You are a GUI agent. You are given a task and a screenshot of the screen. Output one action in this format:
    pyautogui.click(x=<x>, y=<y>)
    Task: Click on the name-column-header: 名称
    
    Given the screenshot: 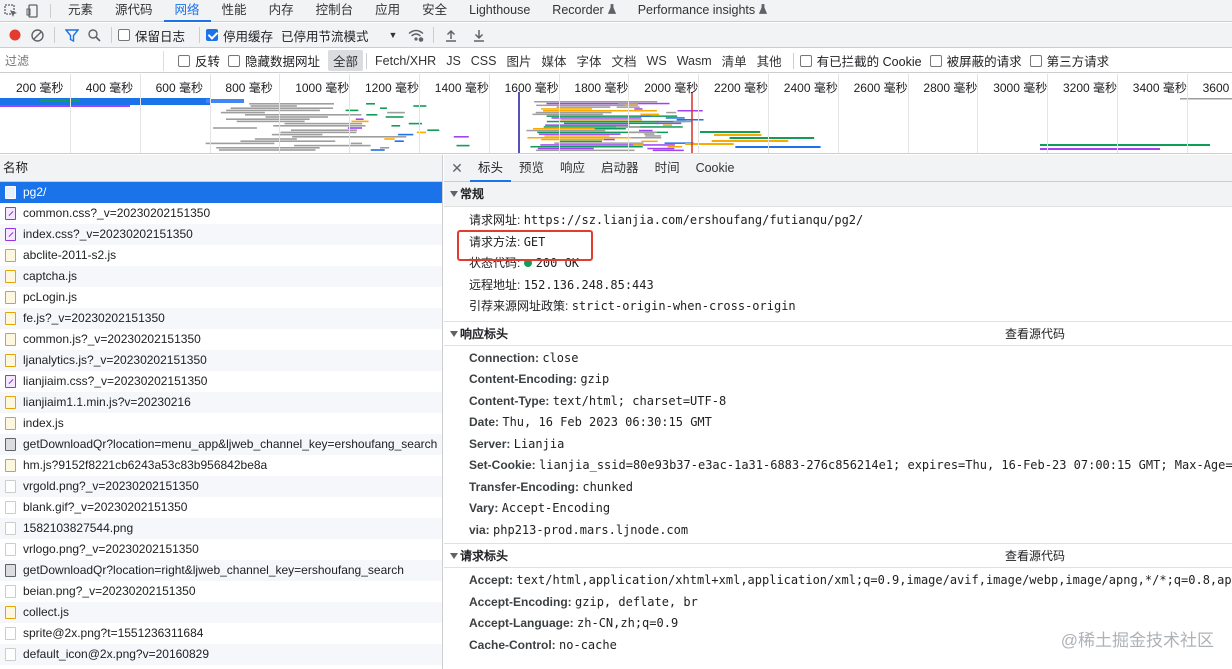 What is the action you would take?
    pyautogui.click(x=221, y=168)
    